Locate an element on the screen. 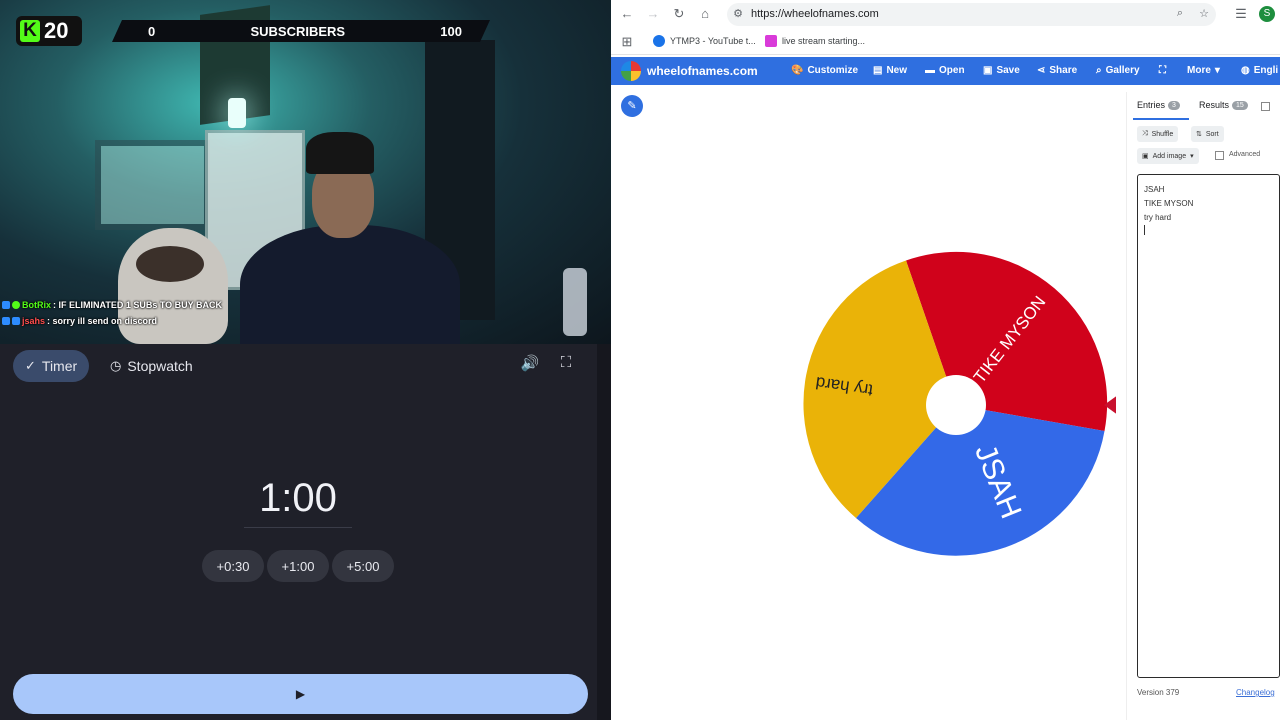 The width and height of the screenshot is (1280, 720). menu-open: ▬ Open is located at coordinates (945, 70).